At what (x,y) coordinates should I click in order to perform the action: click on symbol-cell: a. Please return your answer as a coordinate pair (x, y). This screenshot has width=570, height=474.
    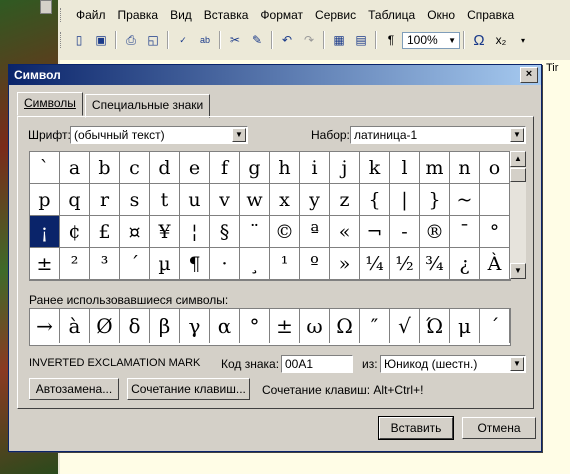
    Looking at the image, I should click on (75, 168).